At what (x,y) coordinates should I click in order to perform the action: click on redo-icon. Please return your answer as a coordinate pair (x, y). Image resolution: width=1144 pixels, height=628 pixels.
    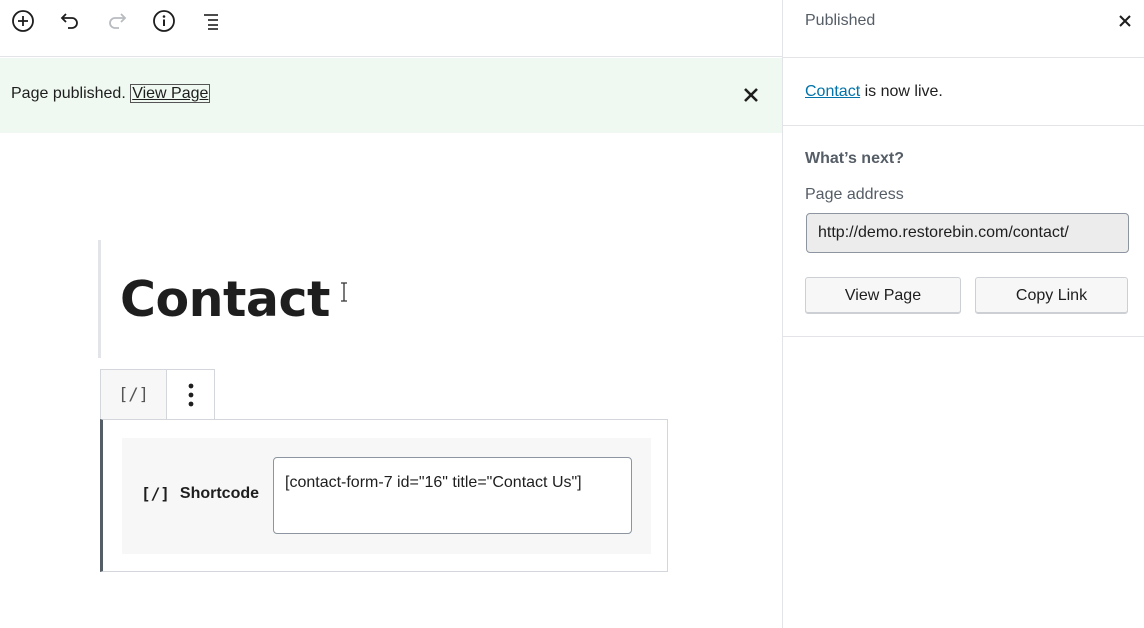
    Looking at the image, I should click on (118, 21).